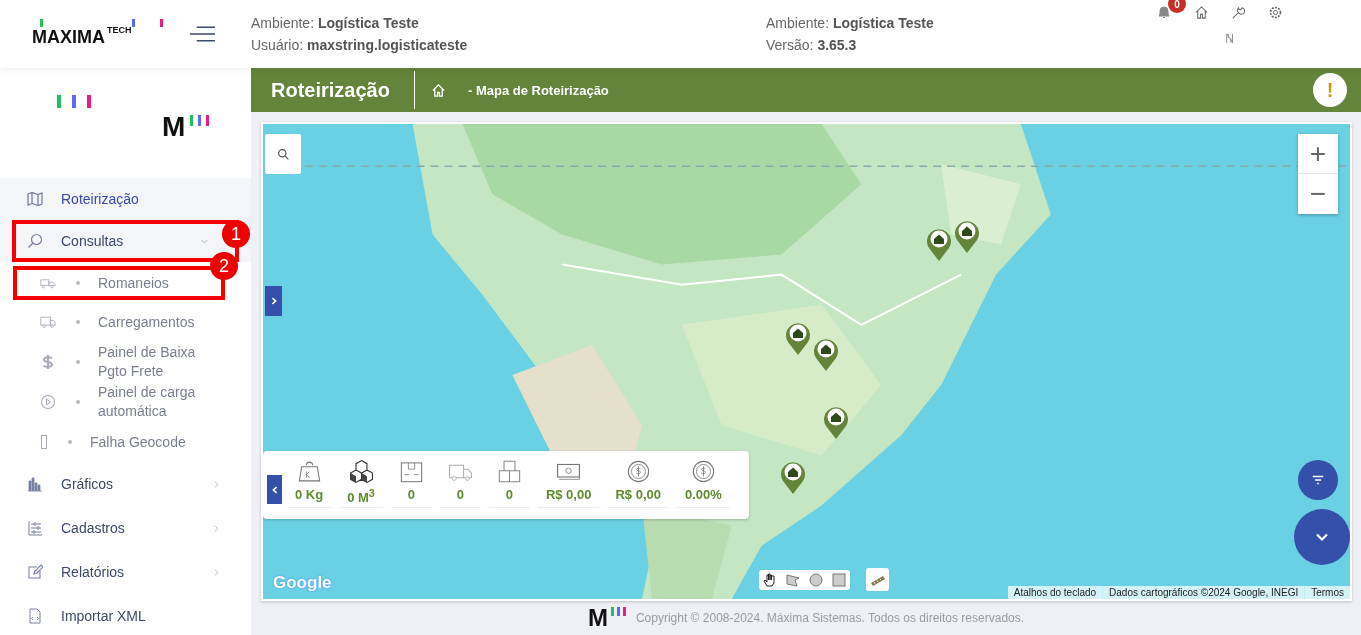 This screenshot has height=635, width=1361. I want to click on square-icon, so click(839, 579).